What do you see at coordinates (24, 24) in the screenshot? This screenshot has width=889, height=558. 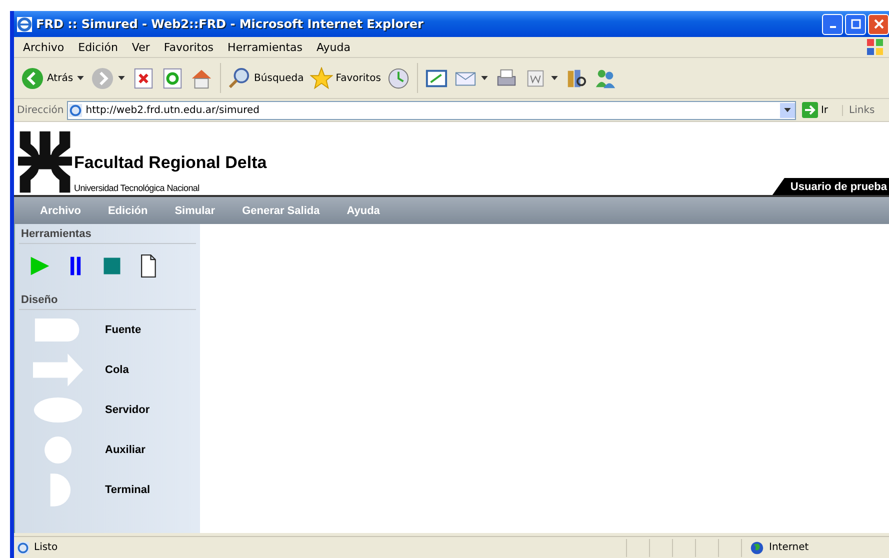 I see `browser-icon` at bounding box center [24, 24].